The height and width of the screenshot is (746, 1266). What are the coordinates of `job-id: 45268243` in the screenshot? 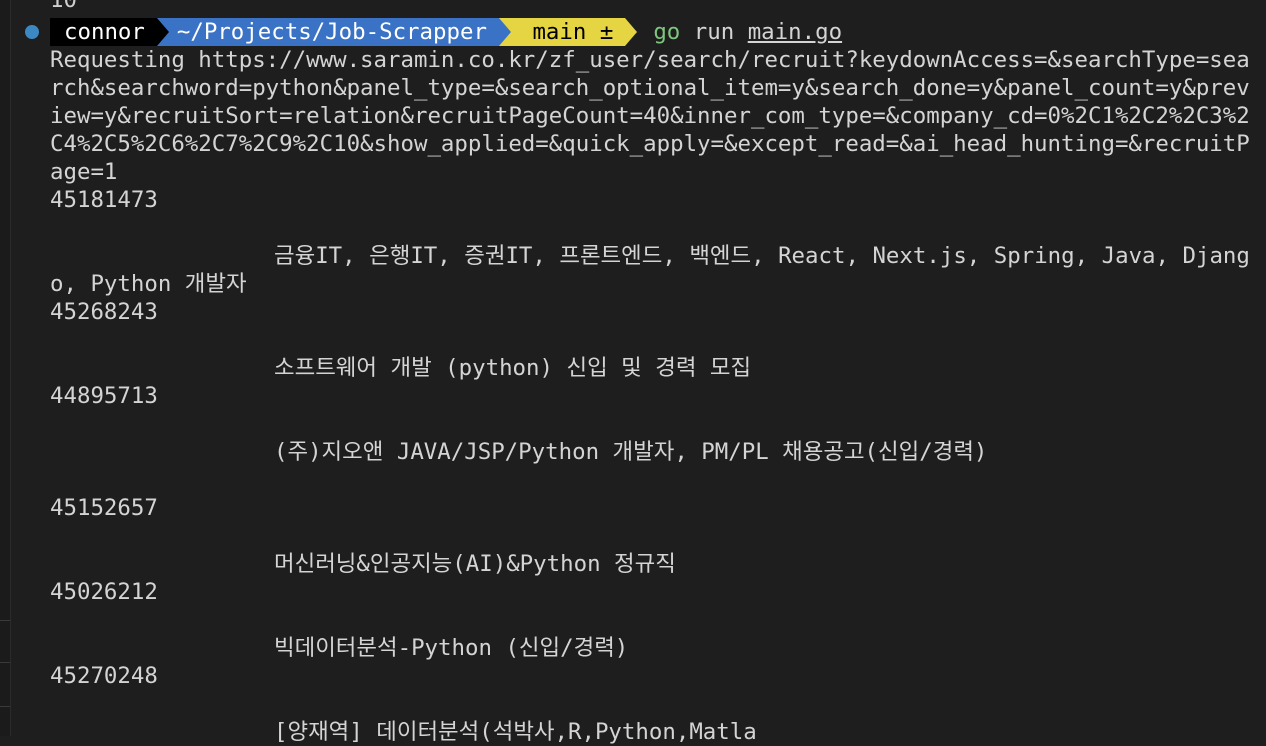 It's located at (104, 312).